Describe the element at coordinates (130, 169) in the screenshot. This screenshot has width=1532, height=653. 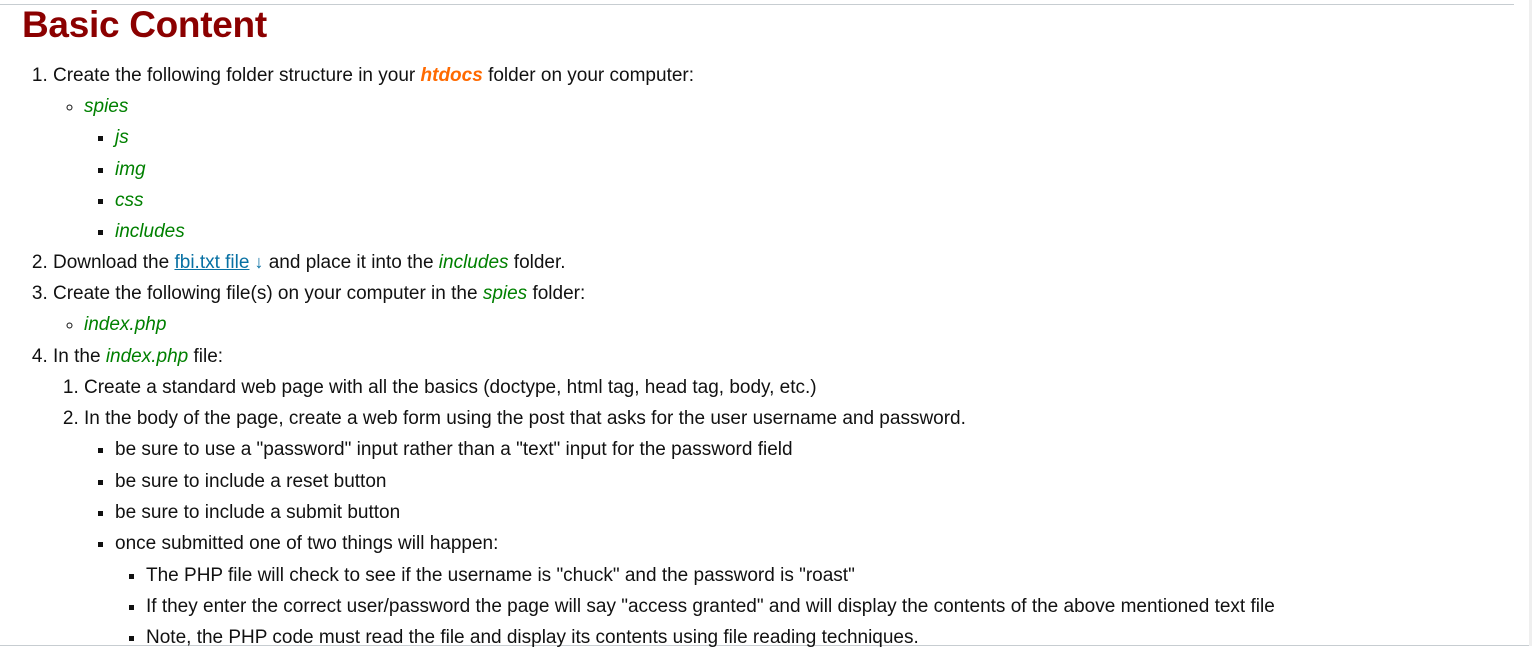
I see `subfolder-img: img` at that location.